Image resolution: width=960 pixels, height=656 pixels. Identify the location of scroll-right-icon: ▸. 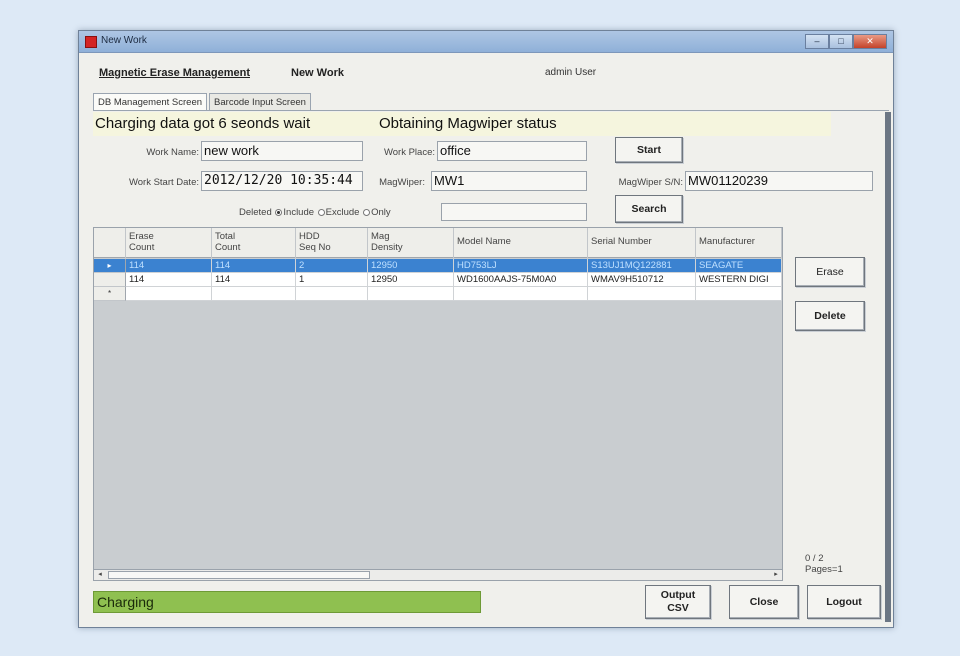
(776, 575).